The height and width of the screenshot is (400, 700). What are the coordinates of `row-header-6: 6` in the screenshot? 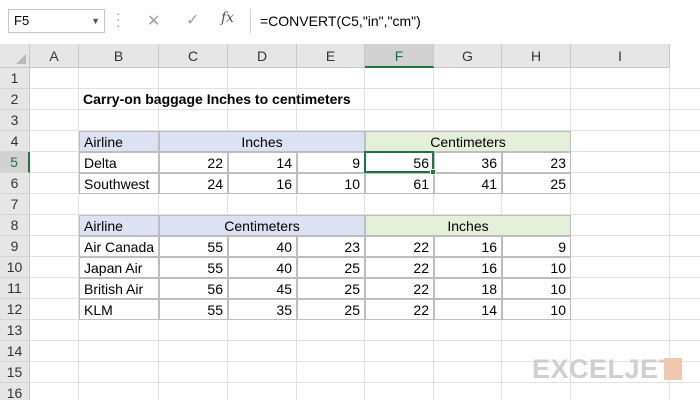 It's located at (15, 183).